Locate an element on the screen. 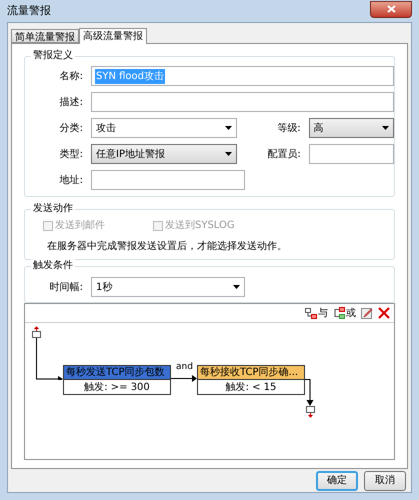  note-text: 在服务器中完成警报发送设置后，才能选择发送动作。 is located at coordinates (167, 247).